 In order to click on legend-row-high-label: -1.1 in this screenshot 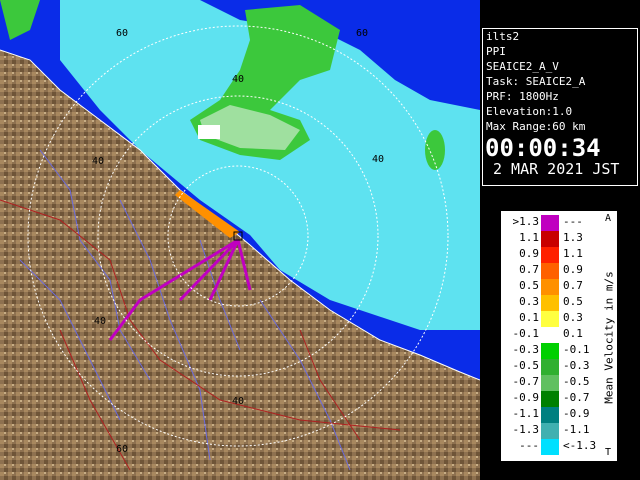, I will do `click(576, 429)`.